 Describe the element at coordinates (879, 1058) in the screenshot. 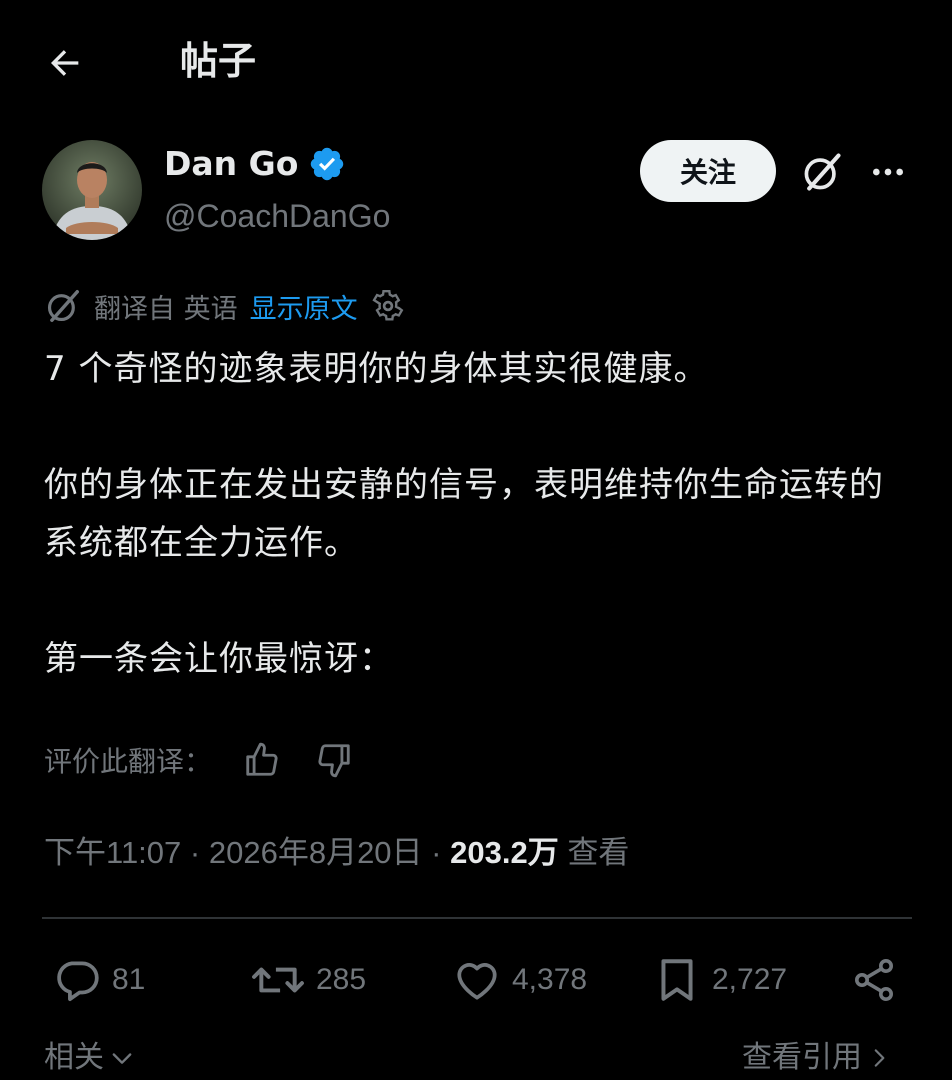

I see `chevron-right-icon` at that location.